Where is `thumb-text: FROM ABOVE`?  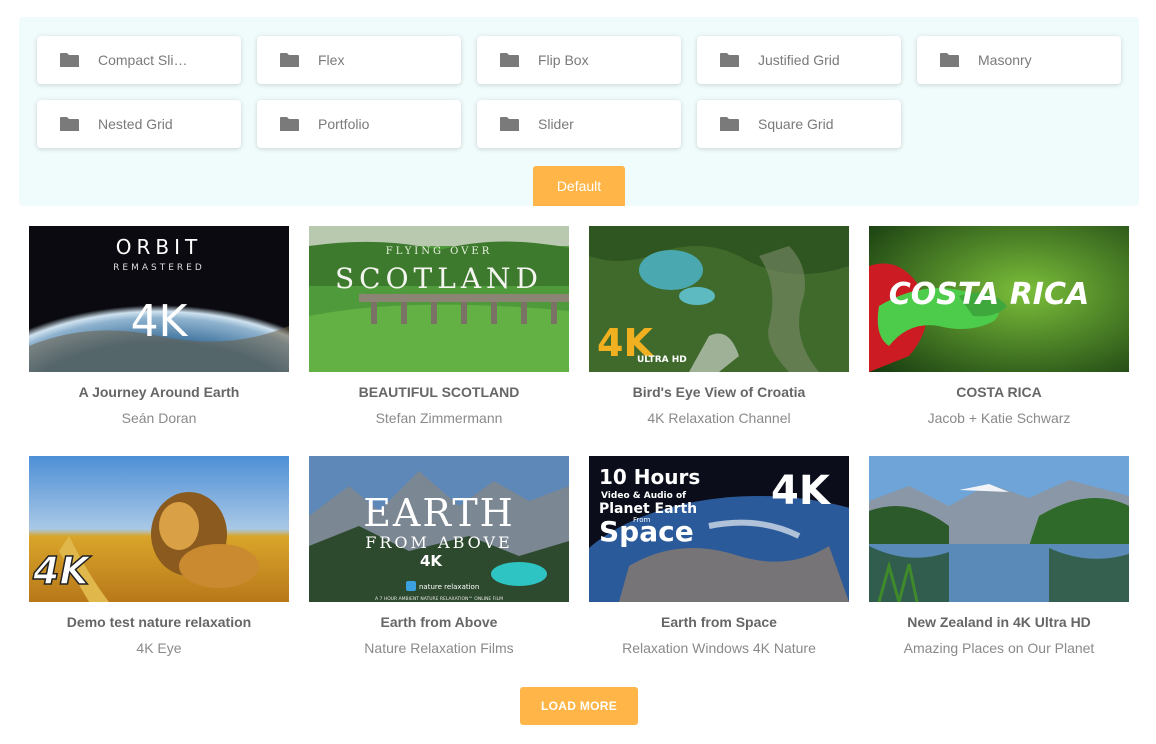 thumb-text: FROM ABOVE is located at coordinates (438, 542).